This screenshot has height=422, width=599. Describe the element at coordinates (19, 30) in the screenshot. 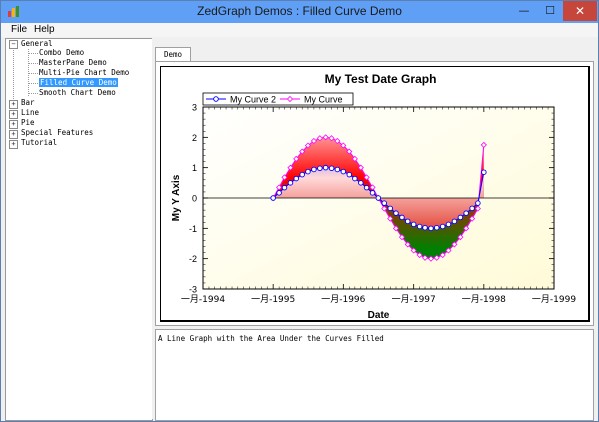

I see `menu-file: File` at that location.